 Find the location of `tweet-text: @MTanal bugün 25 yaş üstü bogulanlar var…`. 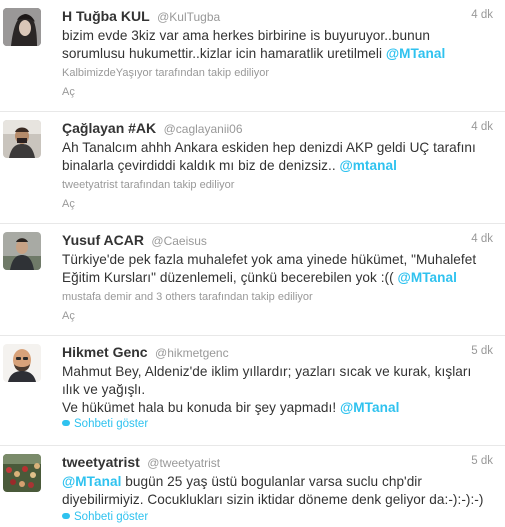

tweet-text: @MTanal bugün 25 yaş üstü bogulanlar var… is located at coordinates (282, 491).